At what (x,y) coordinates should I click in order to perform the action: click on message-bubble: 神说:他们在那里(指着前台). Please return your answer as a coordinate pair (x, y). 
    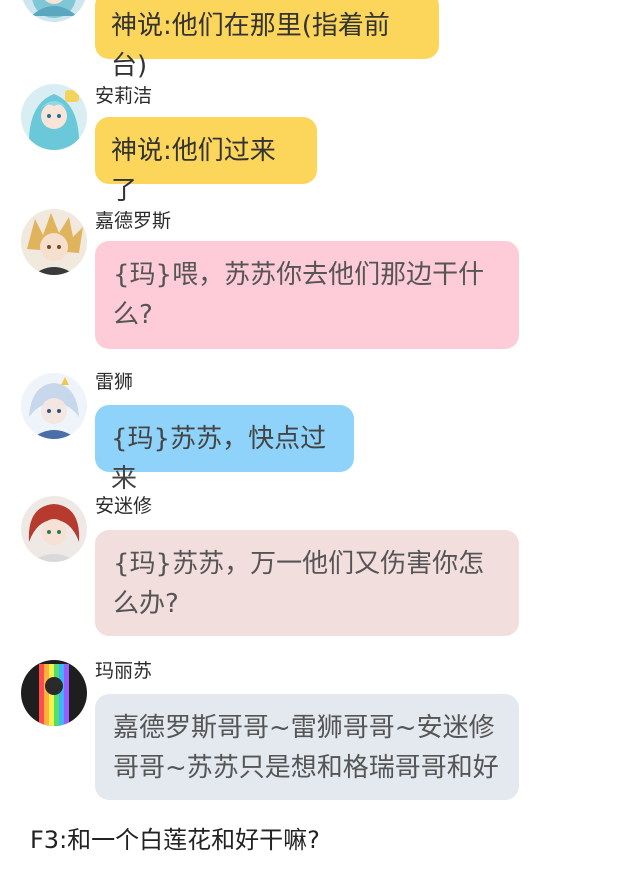
    Looking at the image, I should click on (267, 40).